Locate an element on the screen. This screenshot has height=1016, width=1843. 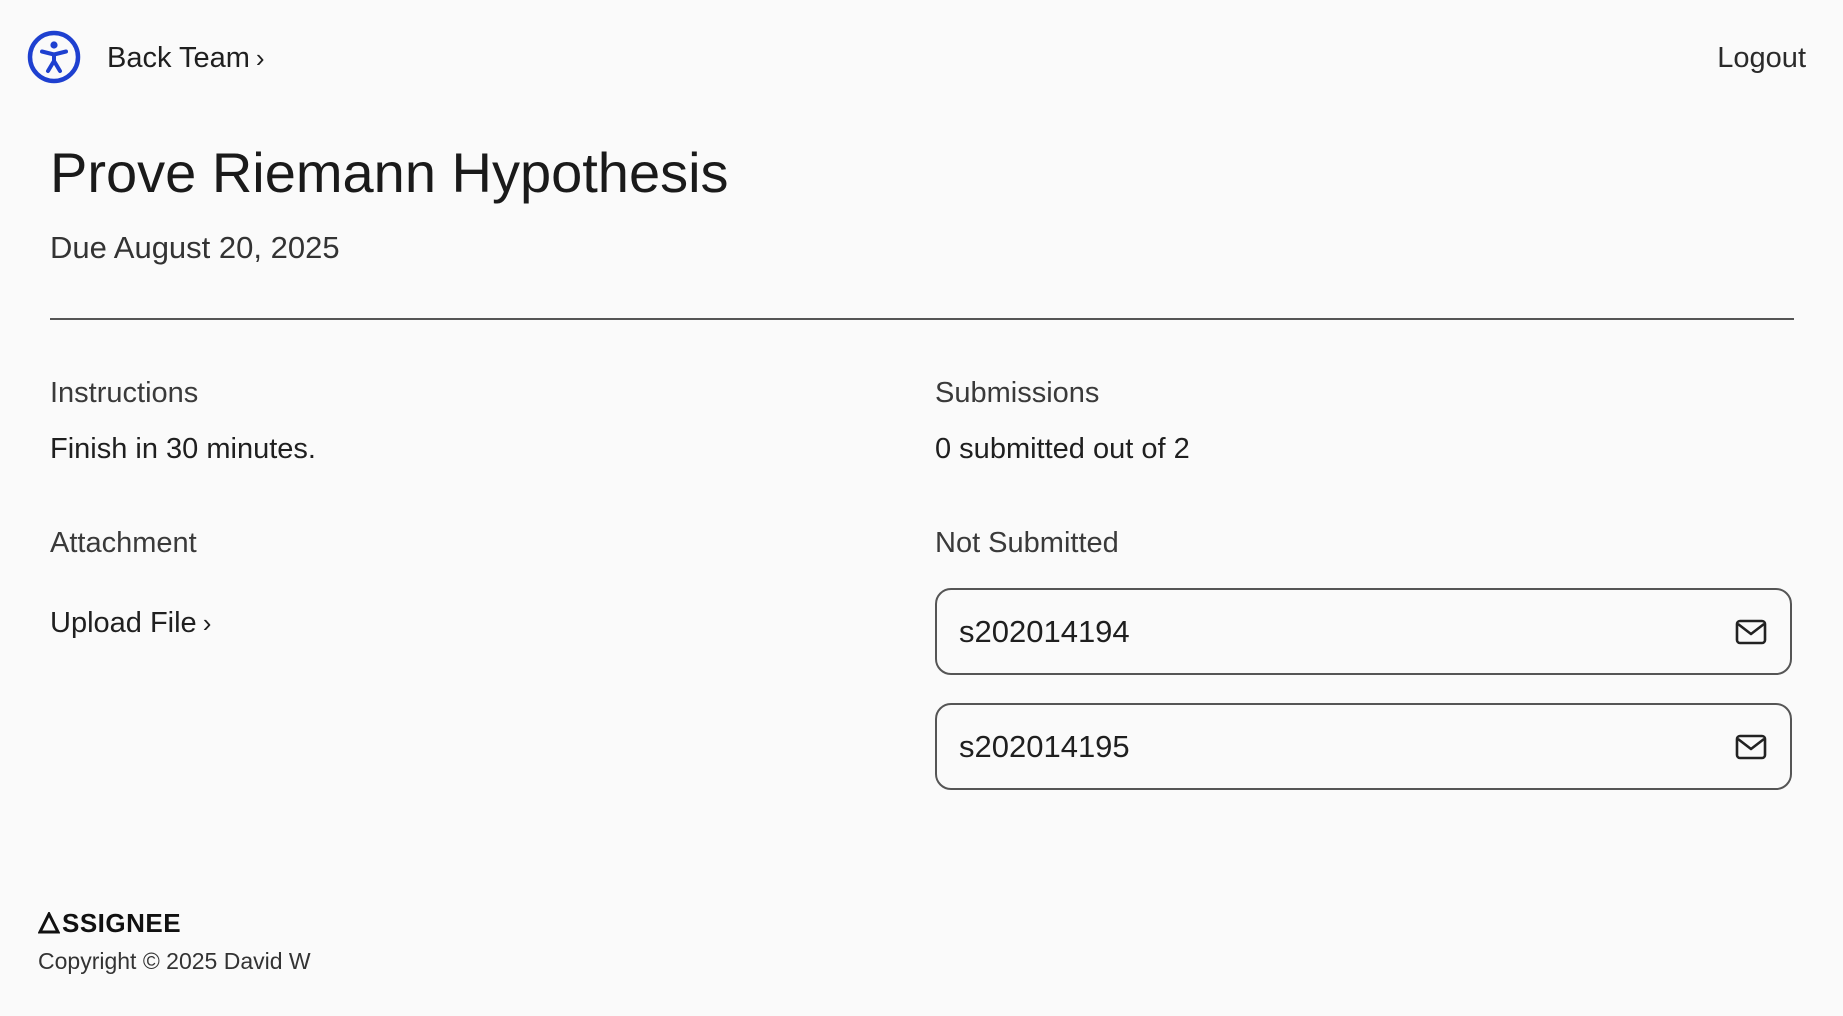
instructions-label: Instructions is located at coordinates (124, 393).